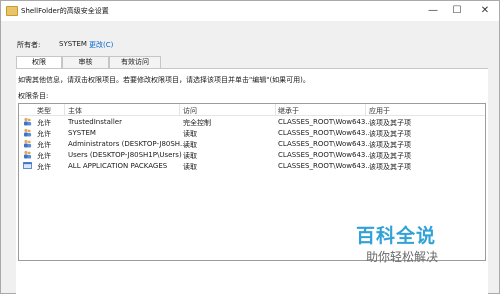  Describe the element at coordinates (75, 111) in the screenshot. I see `column-header-principal: 主体` at that location.